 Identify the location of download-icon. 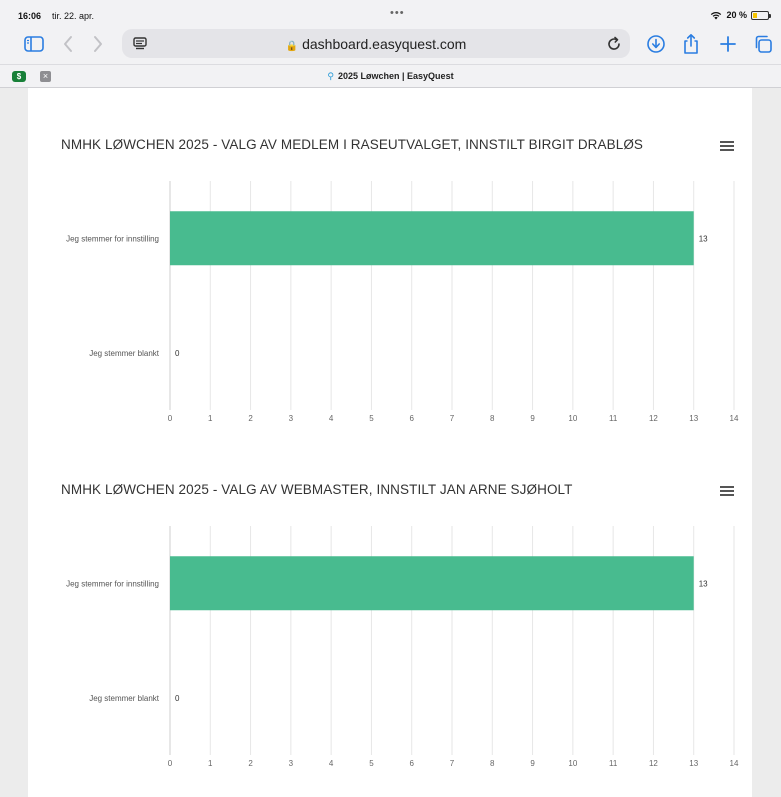
(656, 44).